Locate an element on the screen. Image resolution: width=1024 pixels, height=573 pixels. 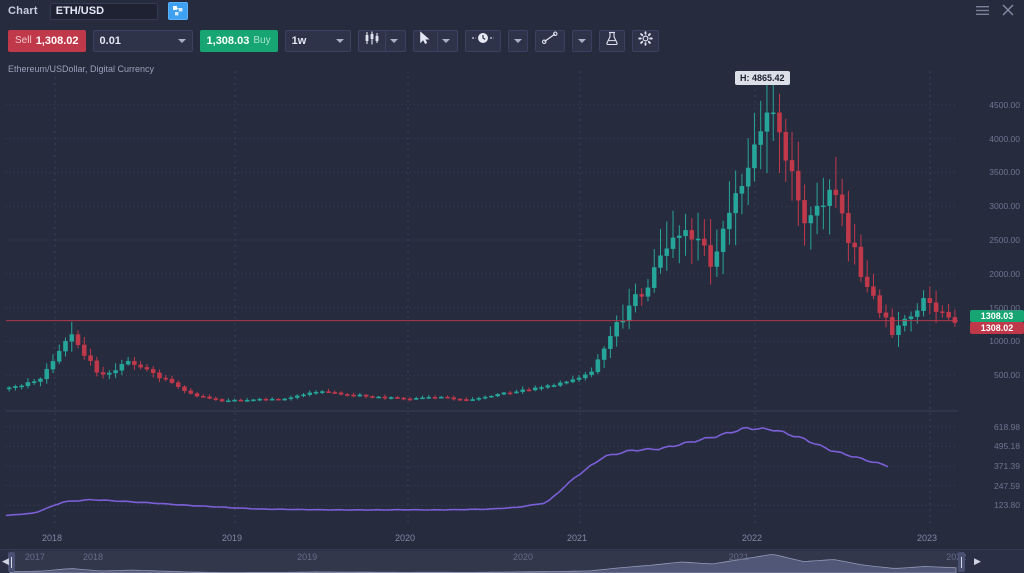
cursor-tool-caret is located at coordinates (445, 40).